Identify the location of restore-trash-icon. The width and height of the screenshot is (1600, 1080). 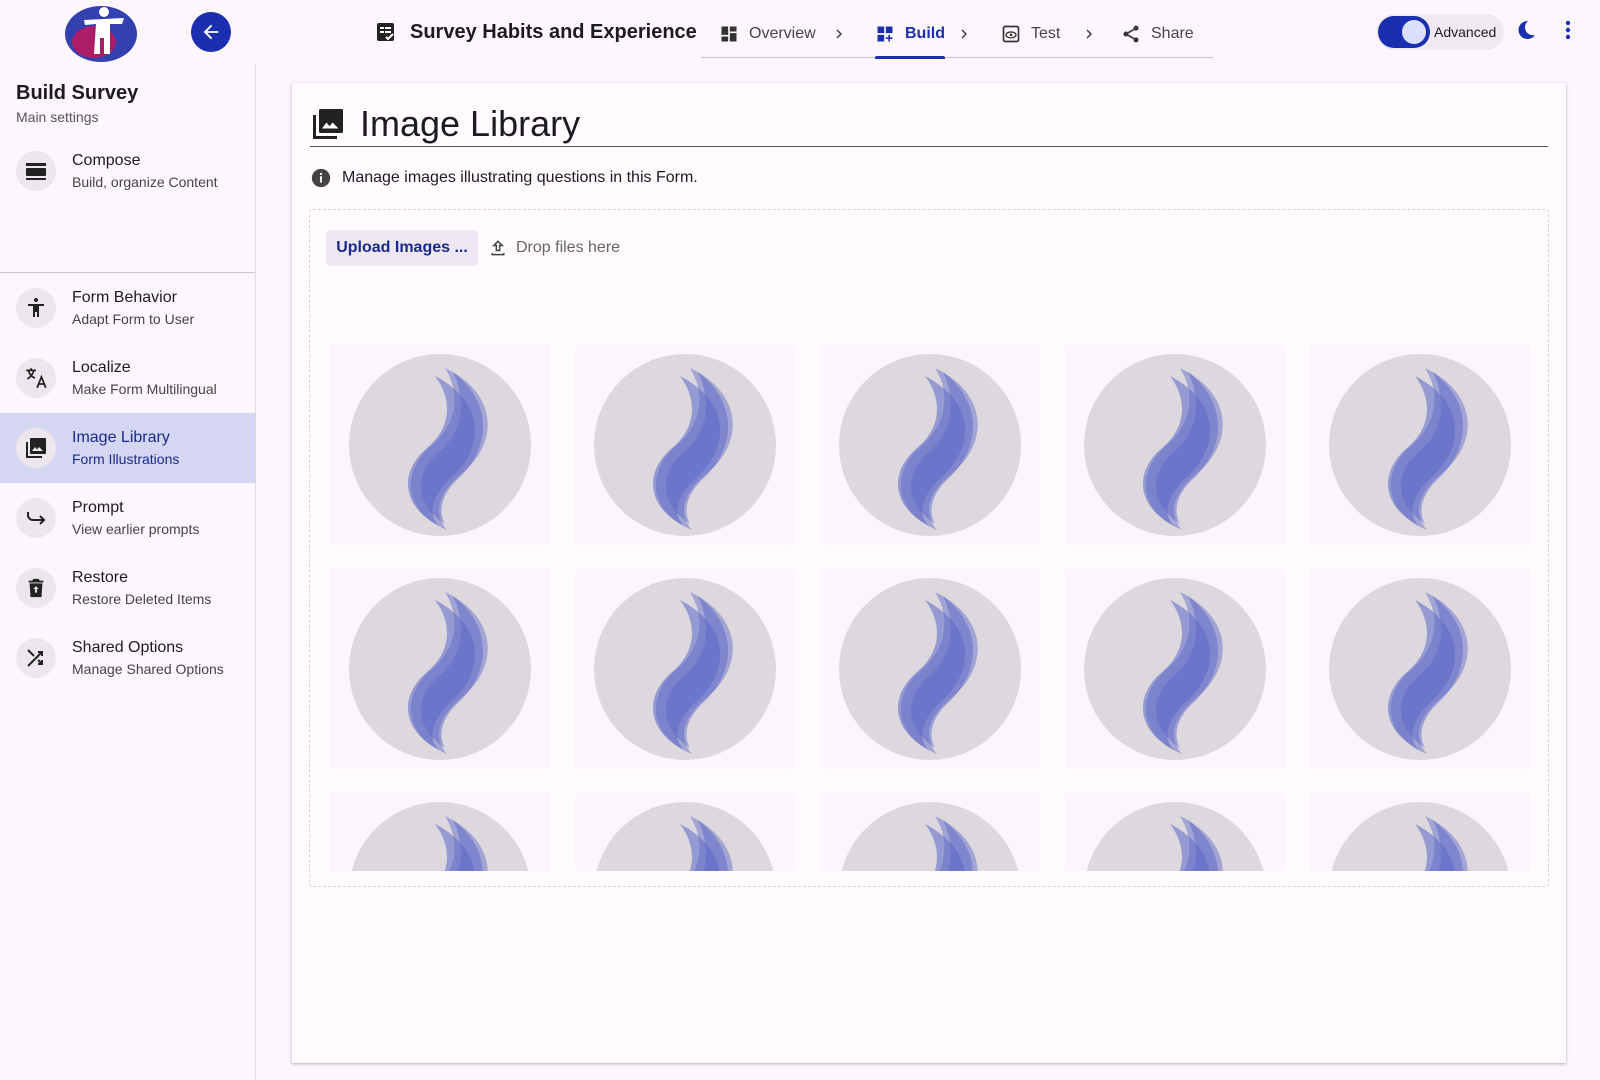
(36, 588).